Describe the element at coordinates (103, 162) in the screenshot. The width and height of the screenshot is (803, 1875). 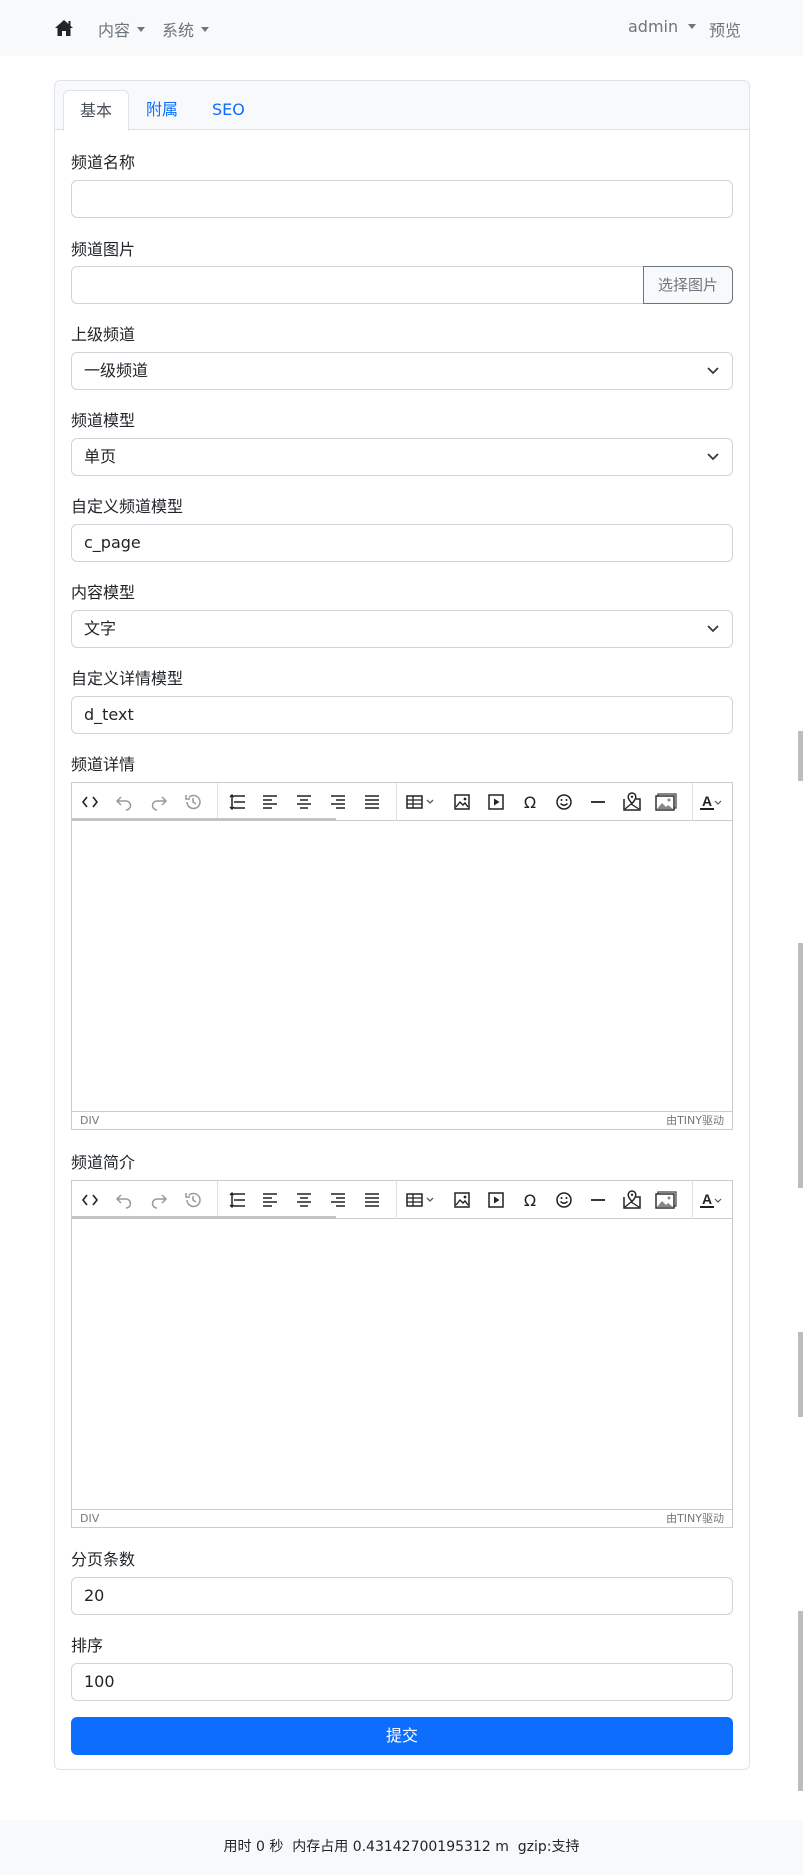
I see `channel-name-label: 频道名称` at that location.